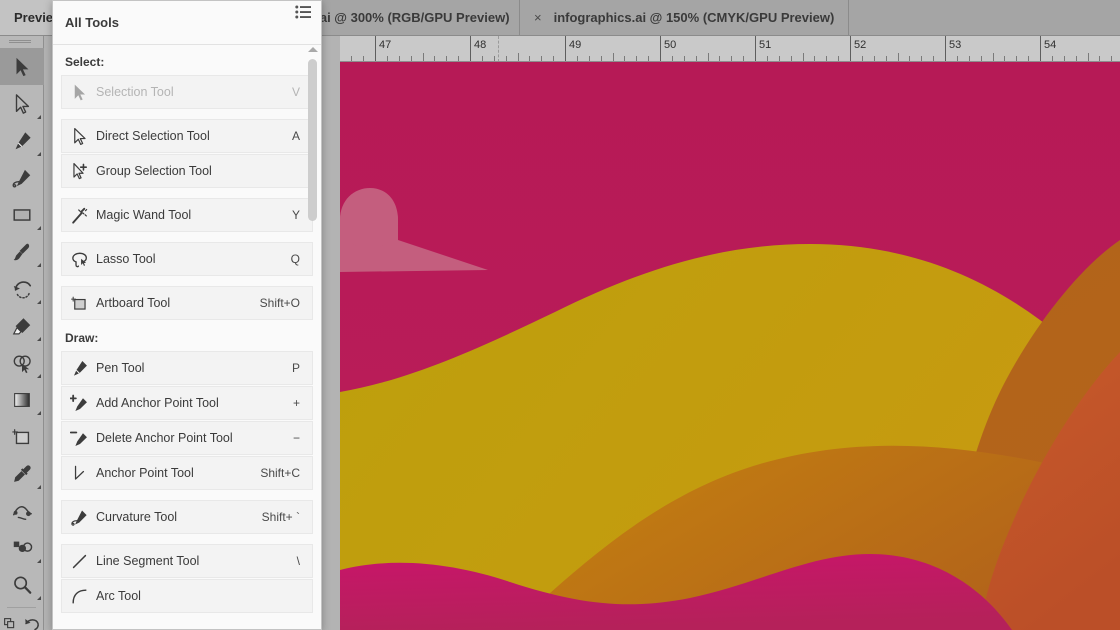  What do you see at coordinates (303, 12) in the screenshot?
I see `panel-menu-icon` at bounding box center [303, 12].